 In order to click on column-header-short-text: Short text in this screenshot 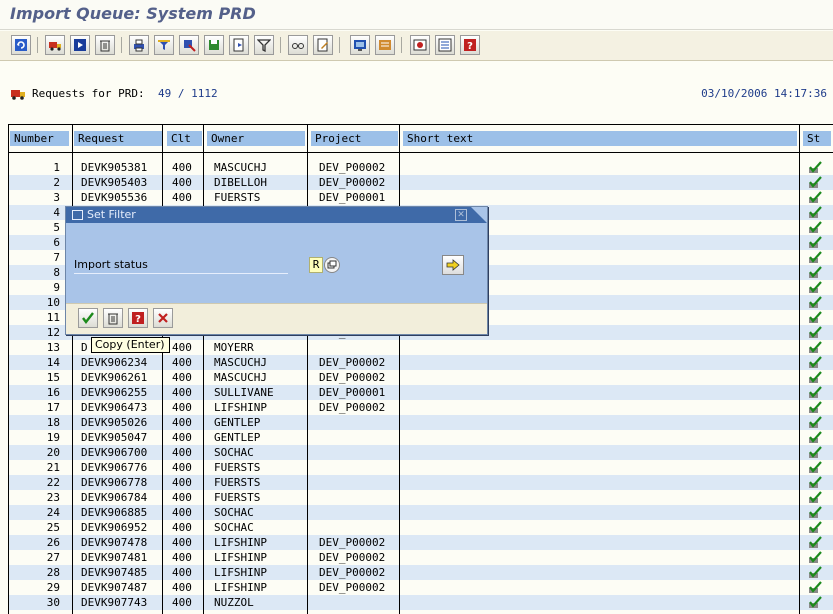, I will do `click(600, 138)`.